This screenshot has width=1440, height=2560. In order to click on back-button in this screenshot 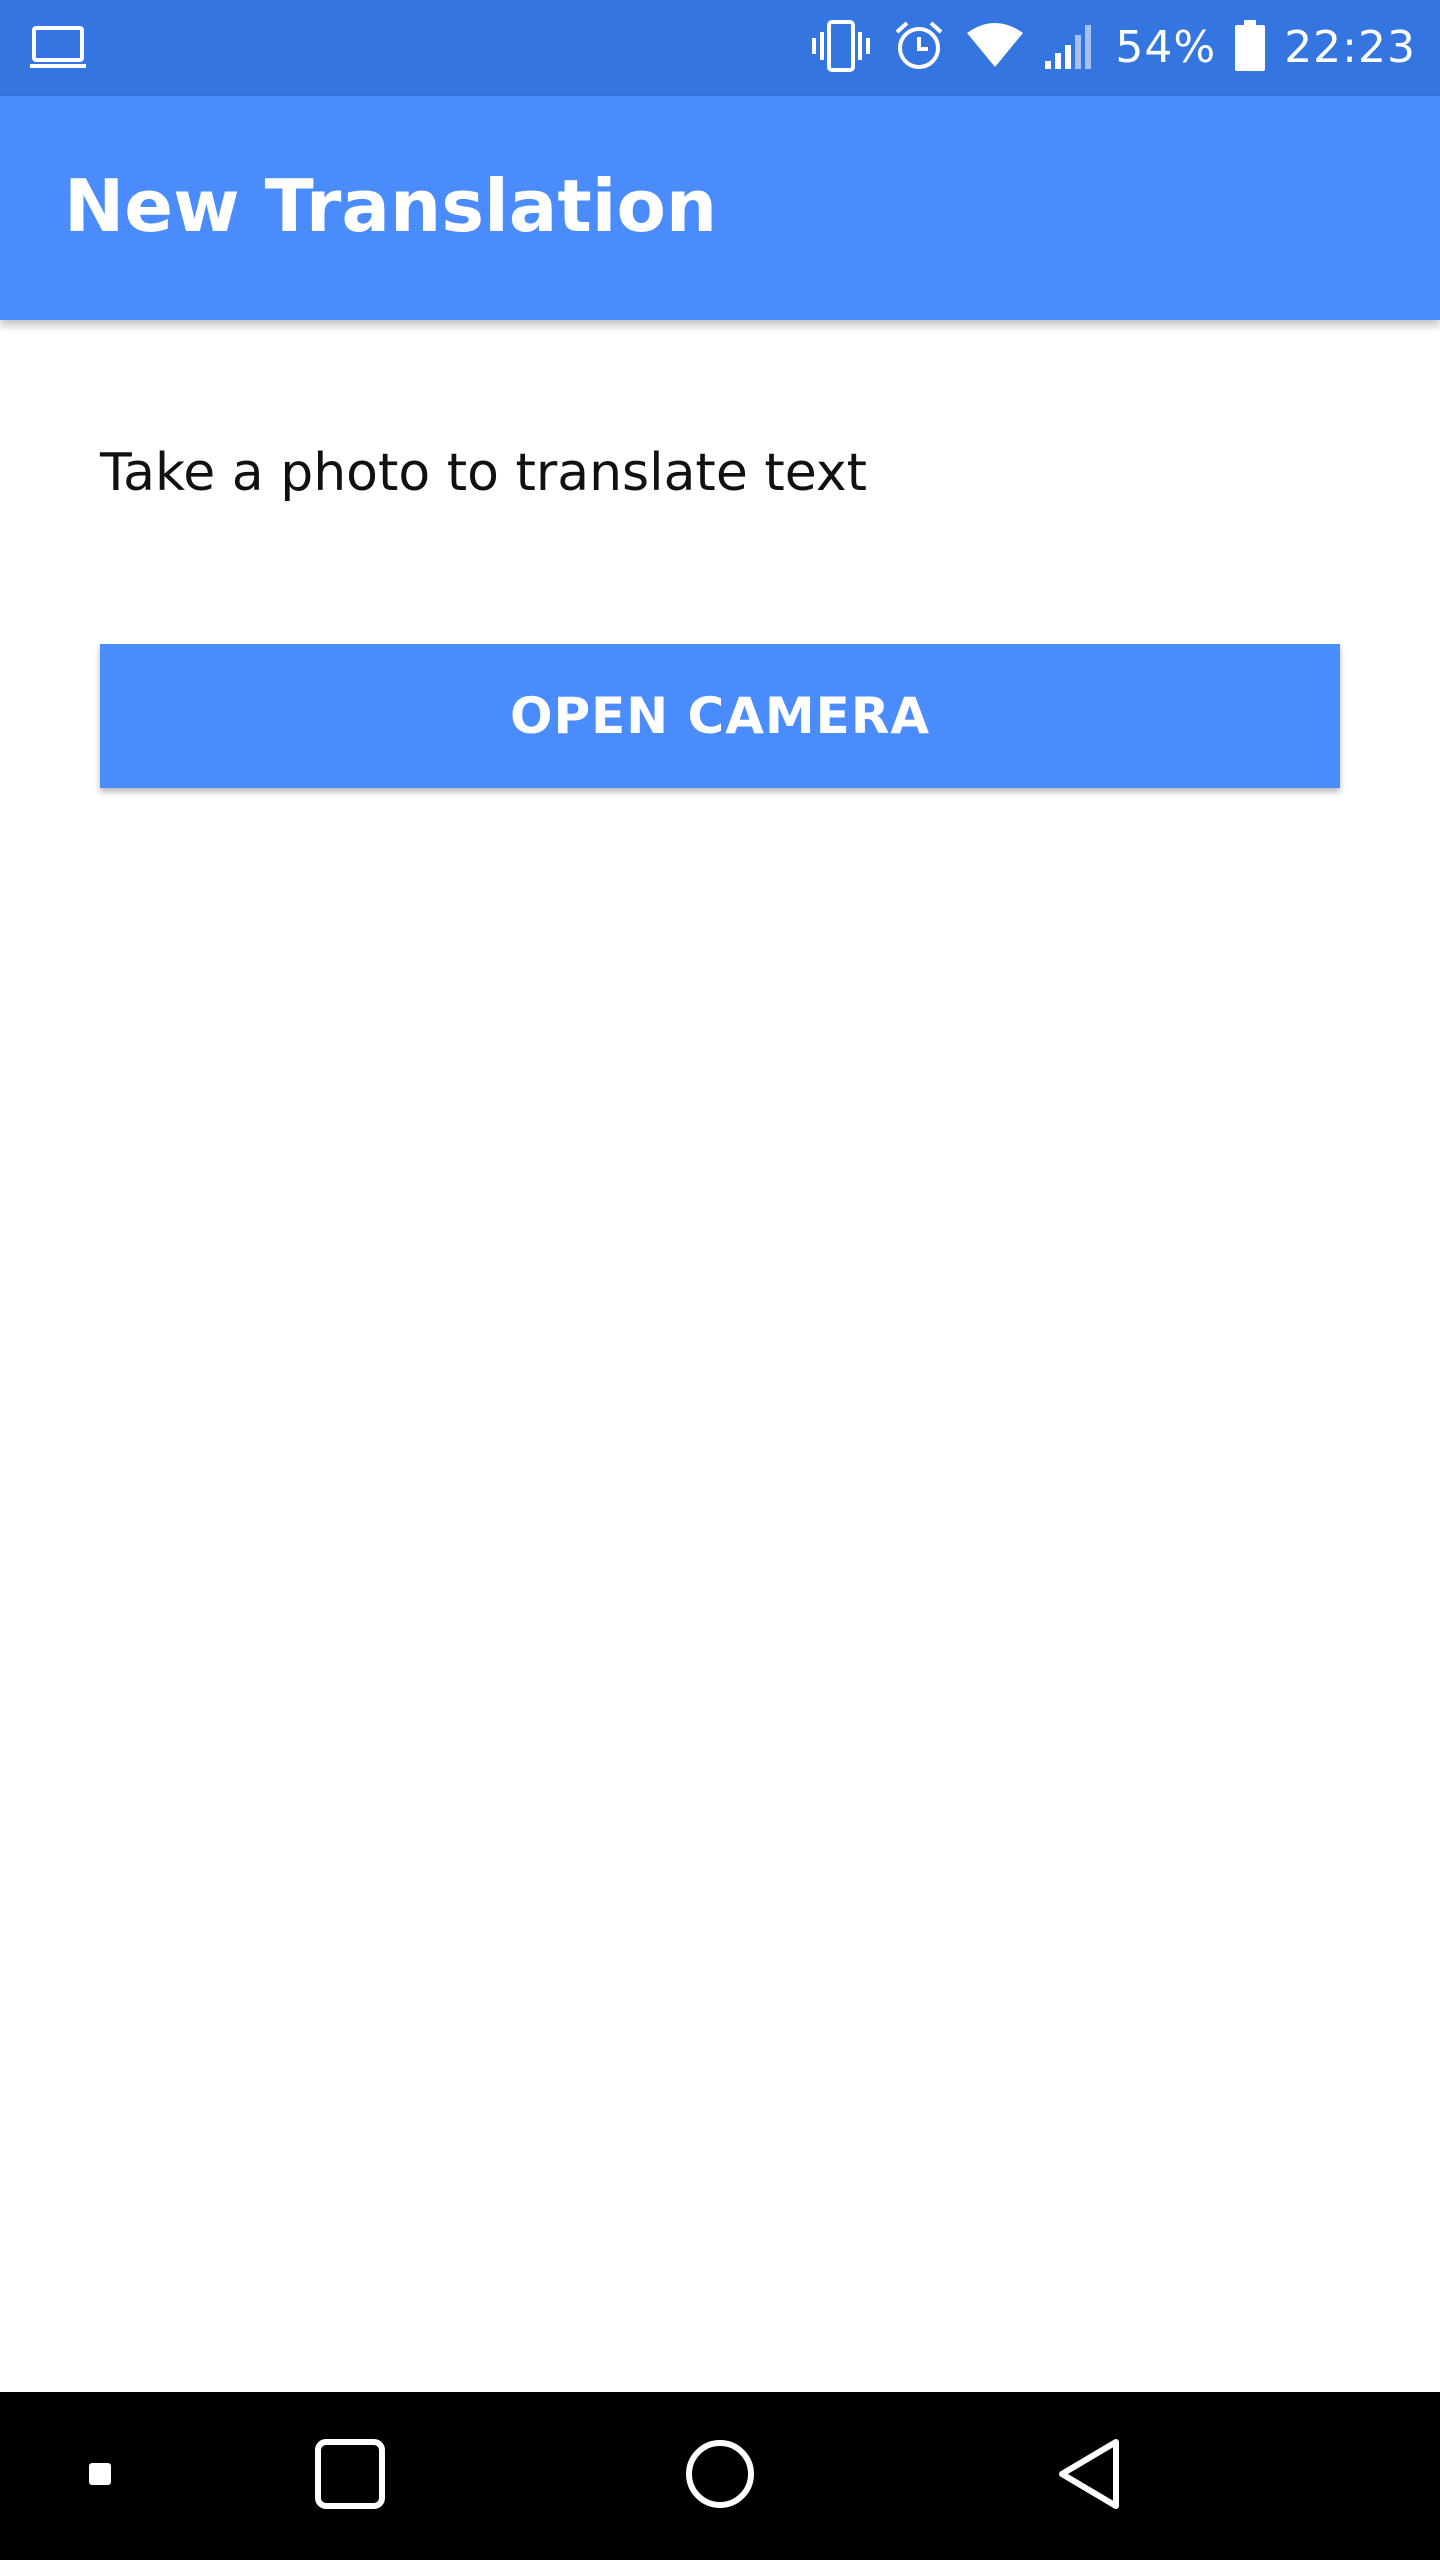, I will do `click(1090, 2476)`.